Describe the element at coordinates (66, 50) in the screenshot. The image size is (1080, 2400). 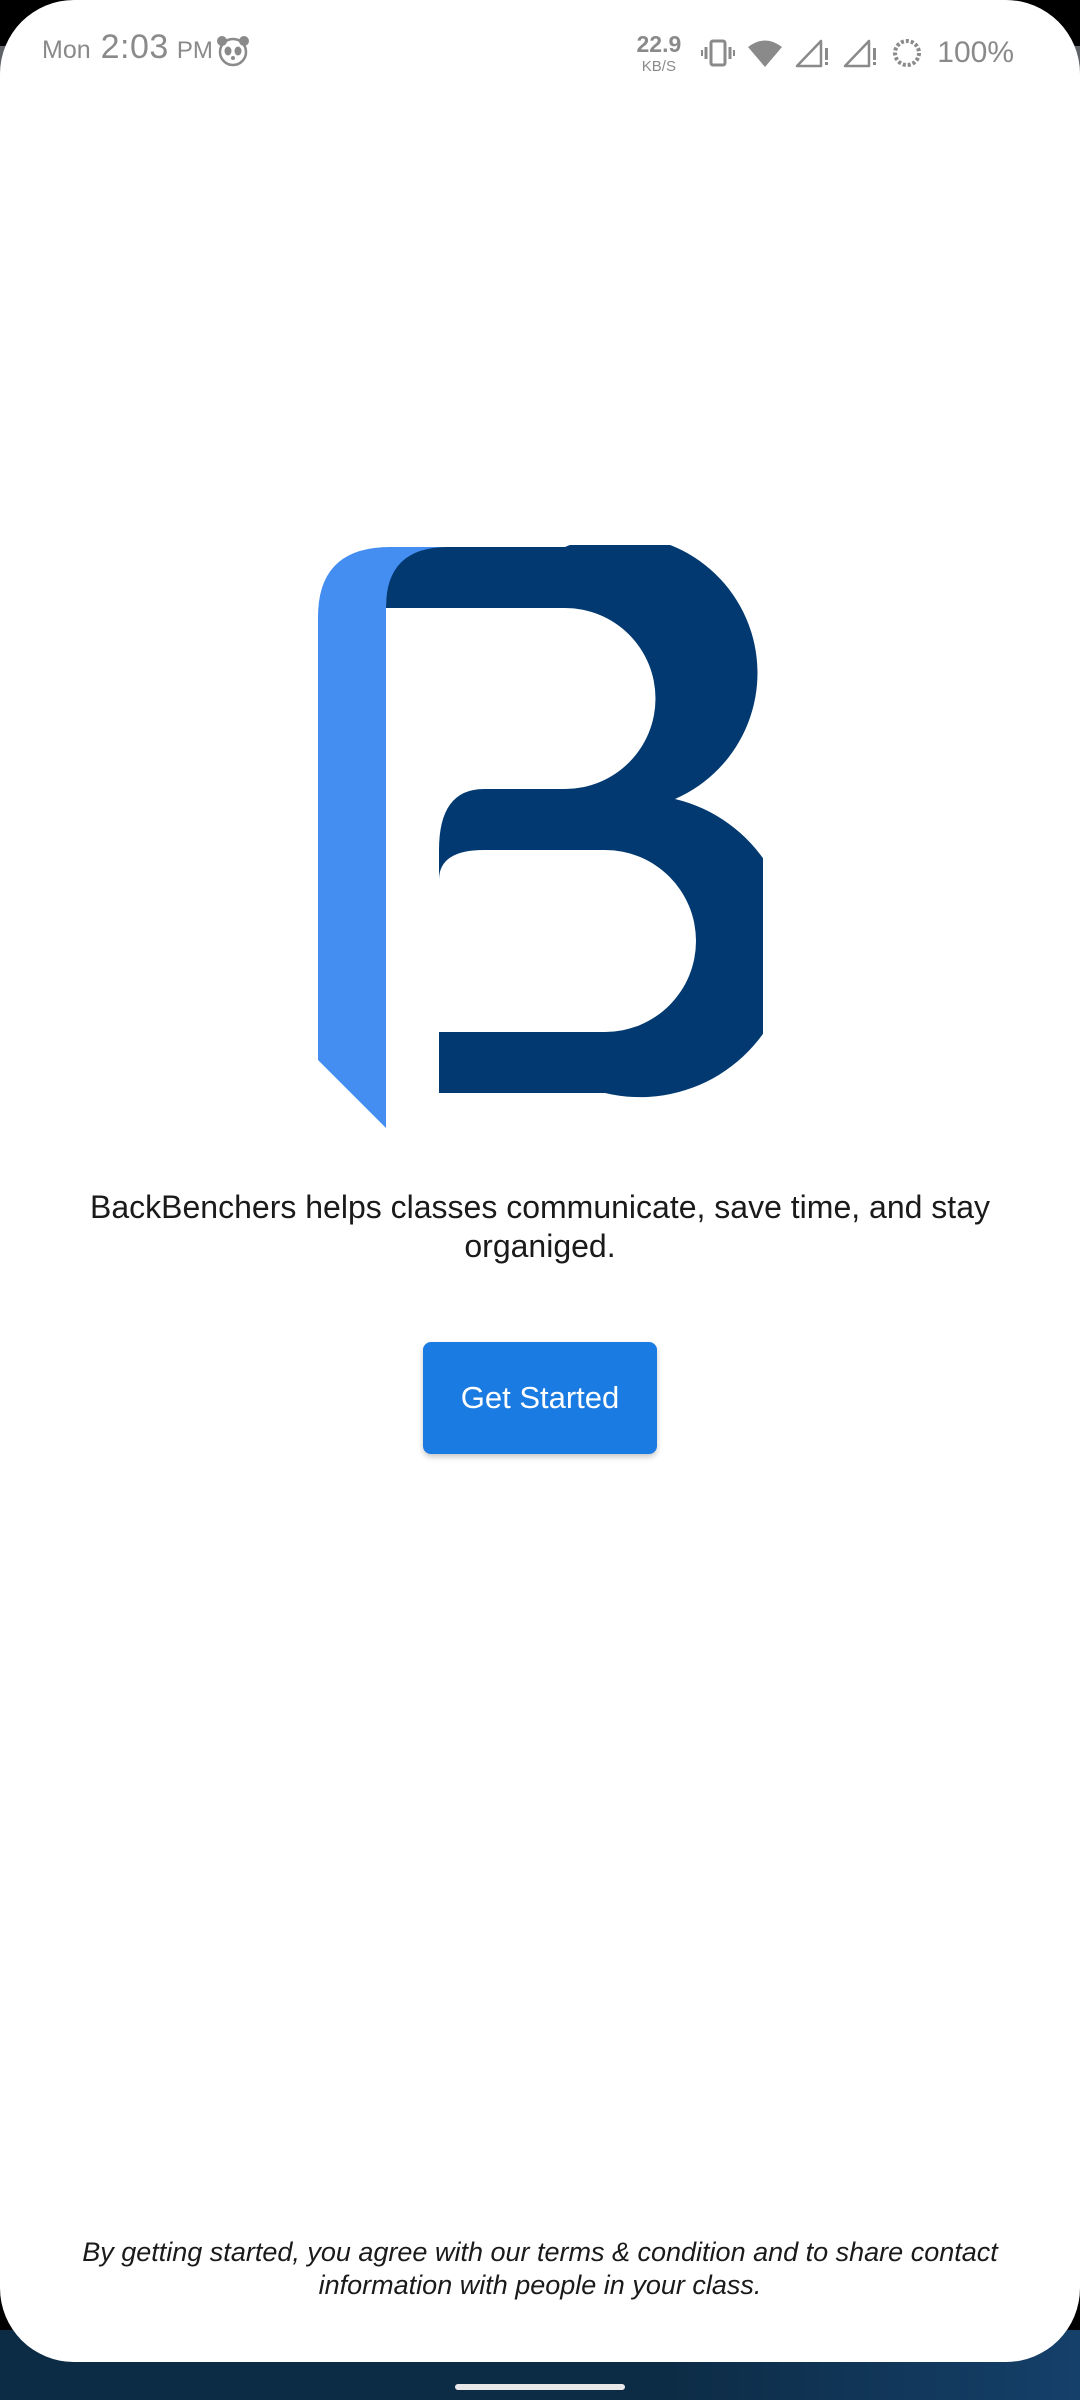
I see `status-day: Mon` at that location.